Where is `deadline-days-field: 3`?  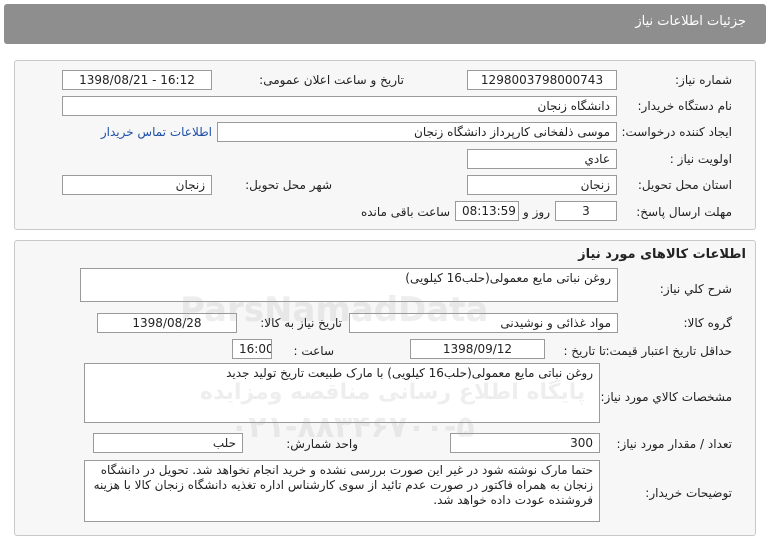 deadline-days-field: 3 is located at coordinates (586, 211).